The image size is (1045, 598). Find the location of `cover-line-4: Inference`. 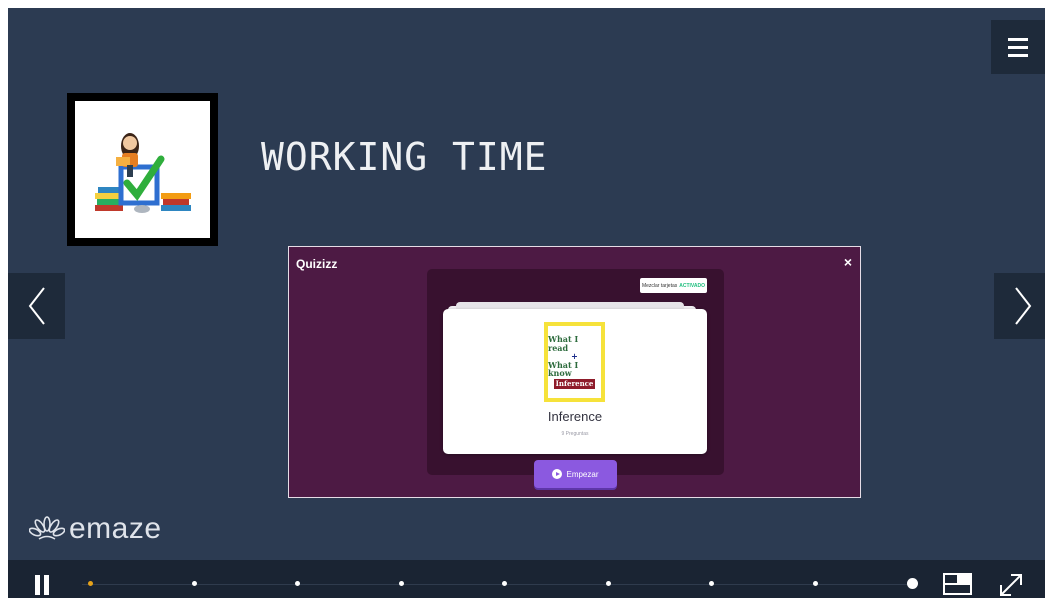

cover-line-4: Inference is located at coordinates (574, 384).